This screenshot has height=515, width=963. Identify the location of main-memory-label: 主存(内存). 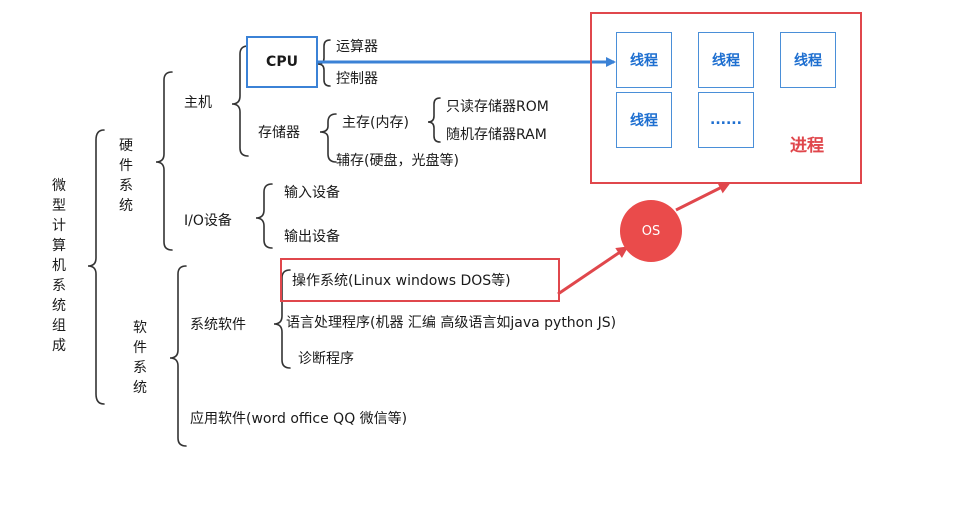
(375, 123).